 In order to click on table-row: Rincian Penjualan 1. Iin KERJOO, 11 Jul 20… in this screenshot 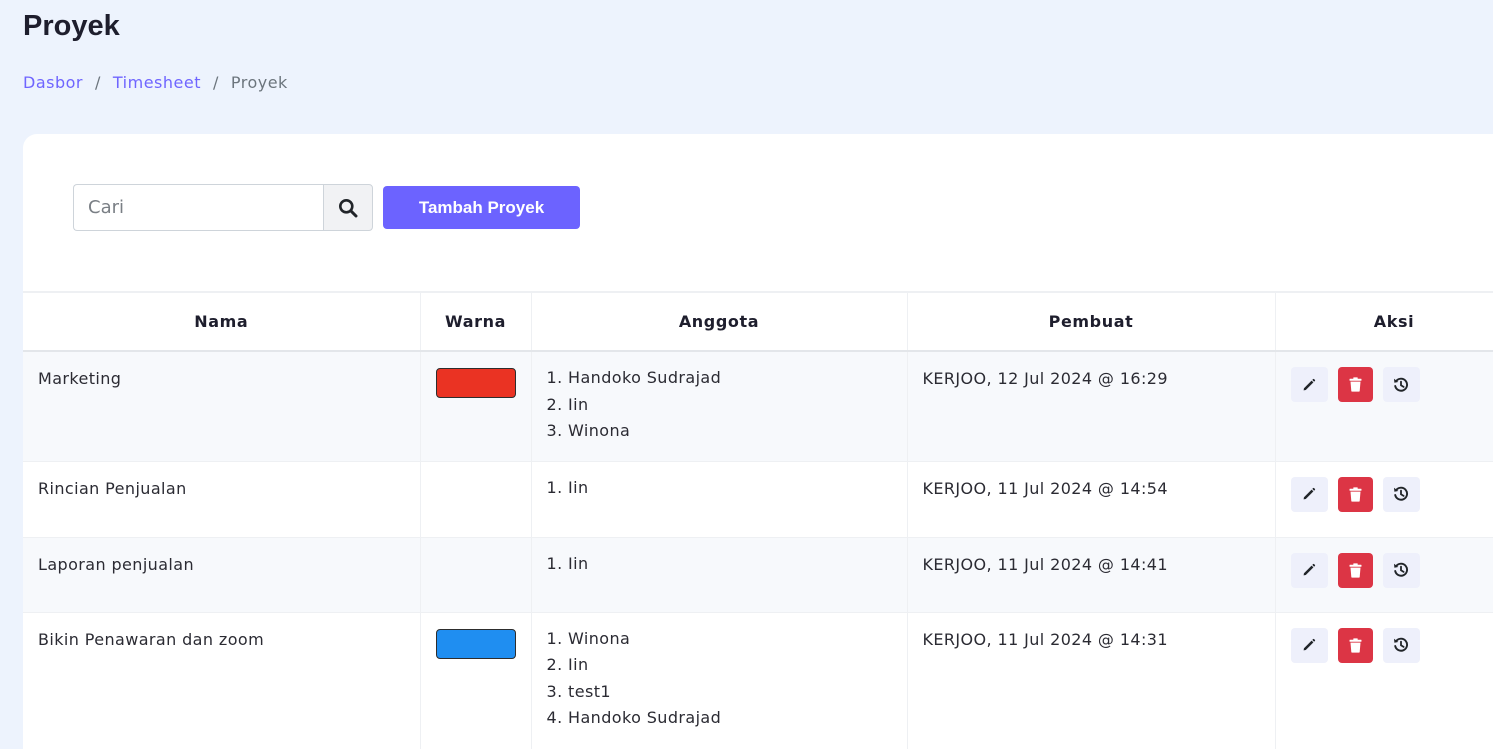, I will do `click(758, 499)`.